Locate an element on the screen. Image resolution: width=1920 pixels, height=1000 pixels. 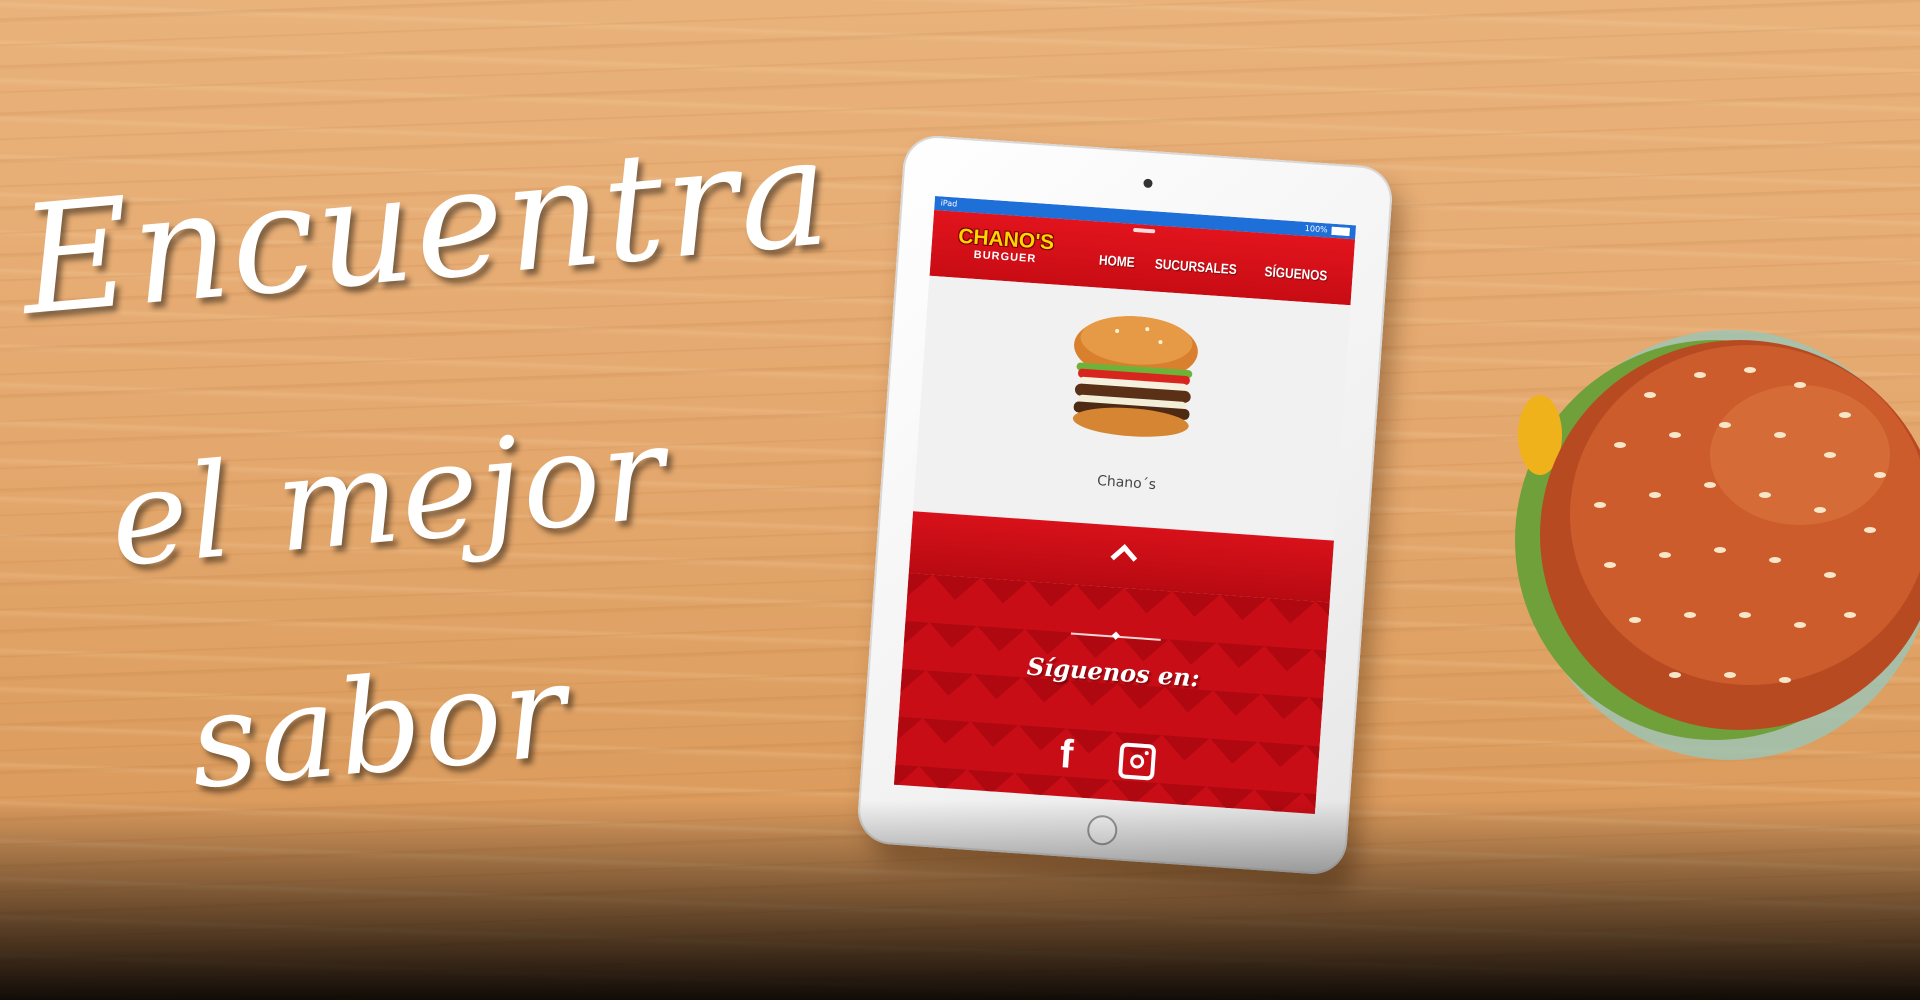
battery-icon is located at coordinates (1340, 231).